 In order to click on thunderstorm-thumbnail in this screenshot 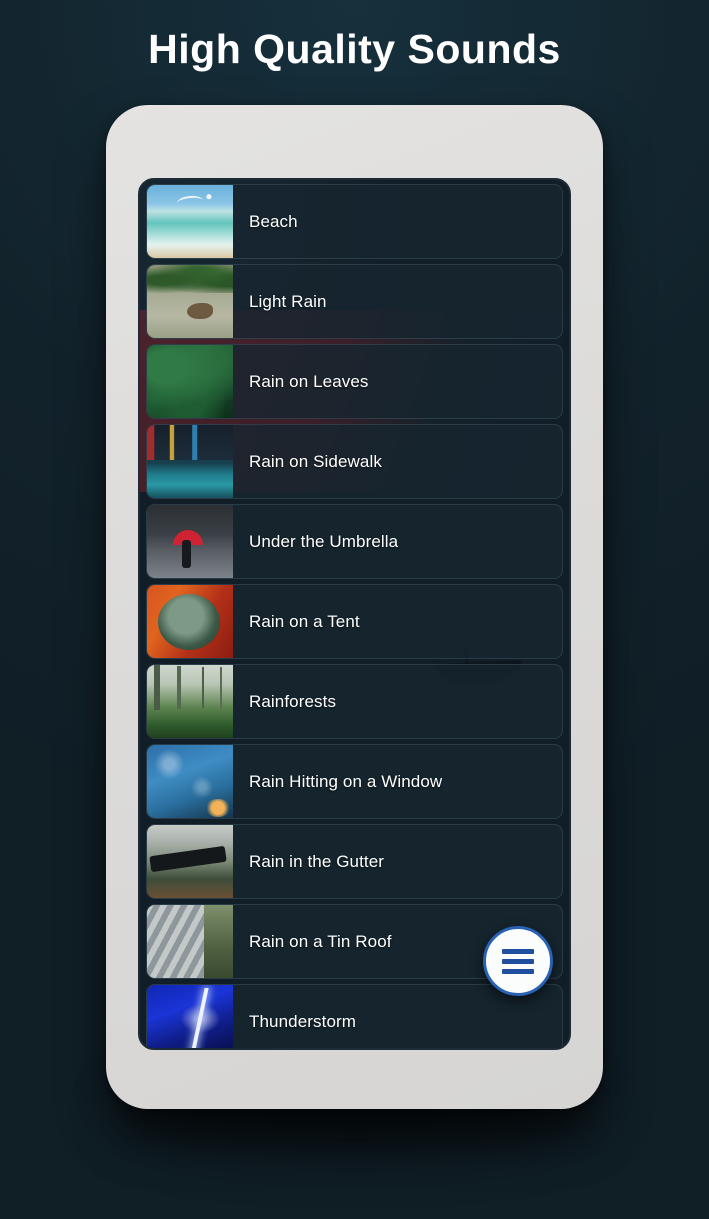, I will do `click(190, 1016)`.